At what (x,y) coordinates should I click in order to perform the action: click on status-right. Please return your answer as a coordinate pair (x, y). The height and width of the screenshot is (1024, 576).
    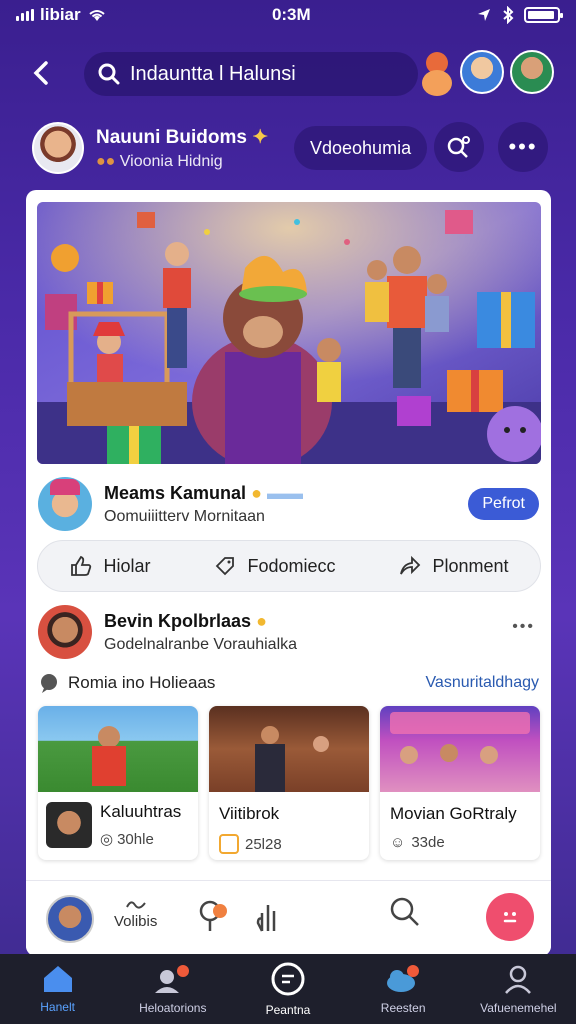
    Looking at the image, I should click on (519, 15).